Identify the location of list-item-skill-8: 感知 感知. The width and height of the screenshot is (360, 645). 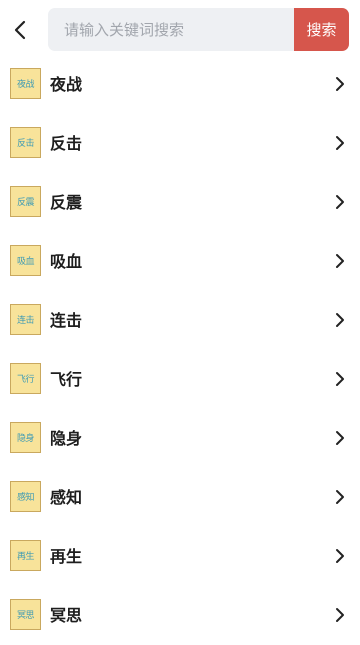
(180, 497).